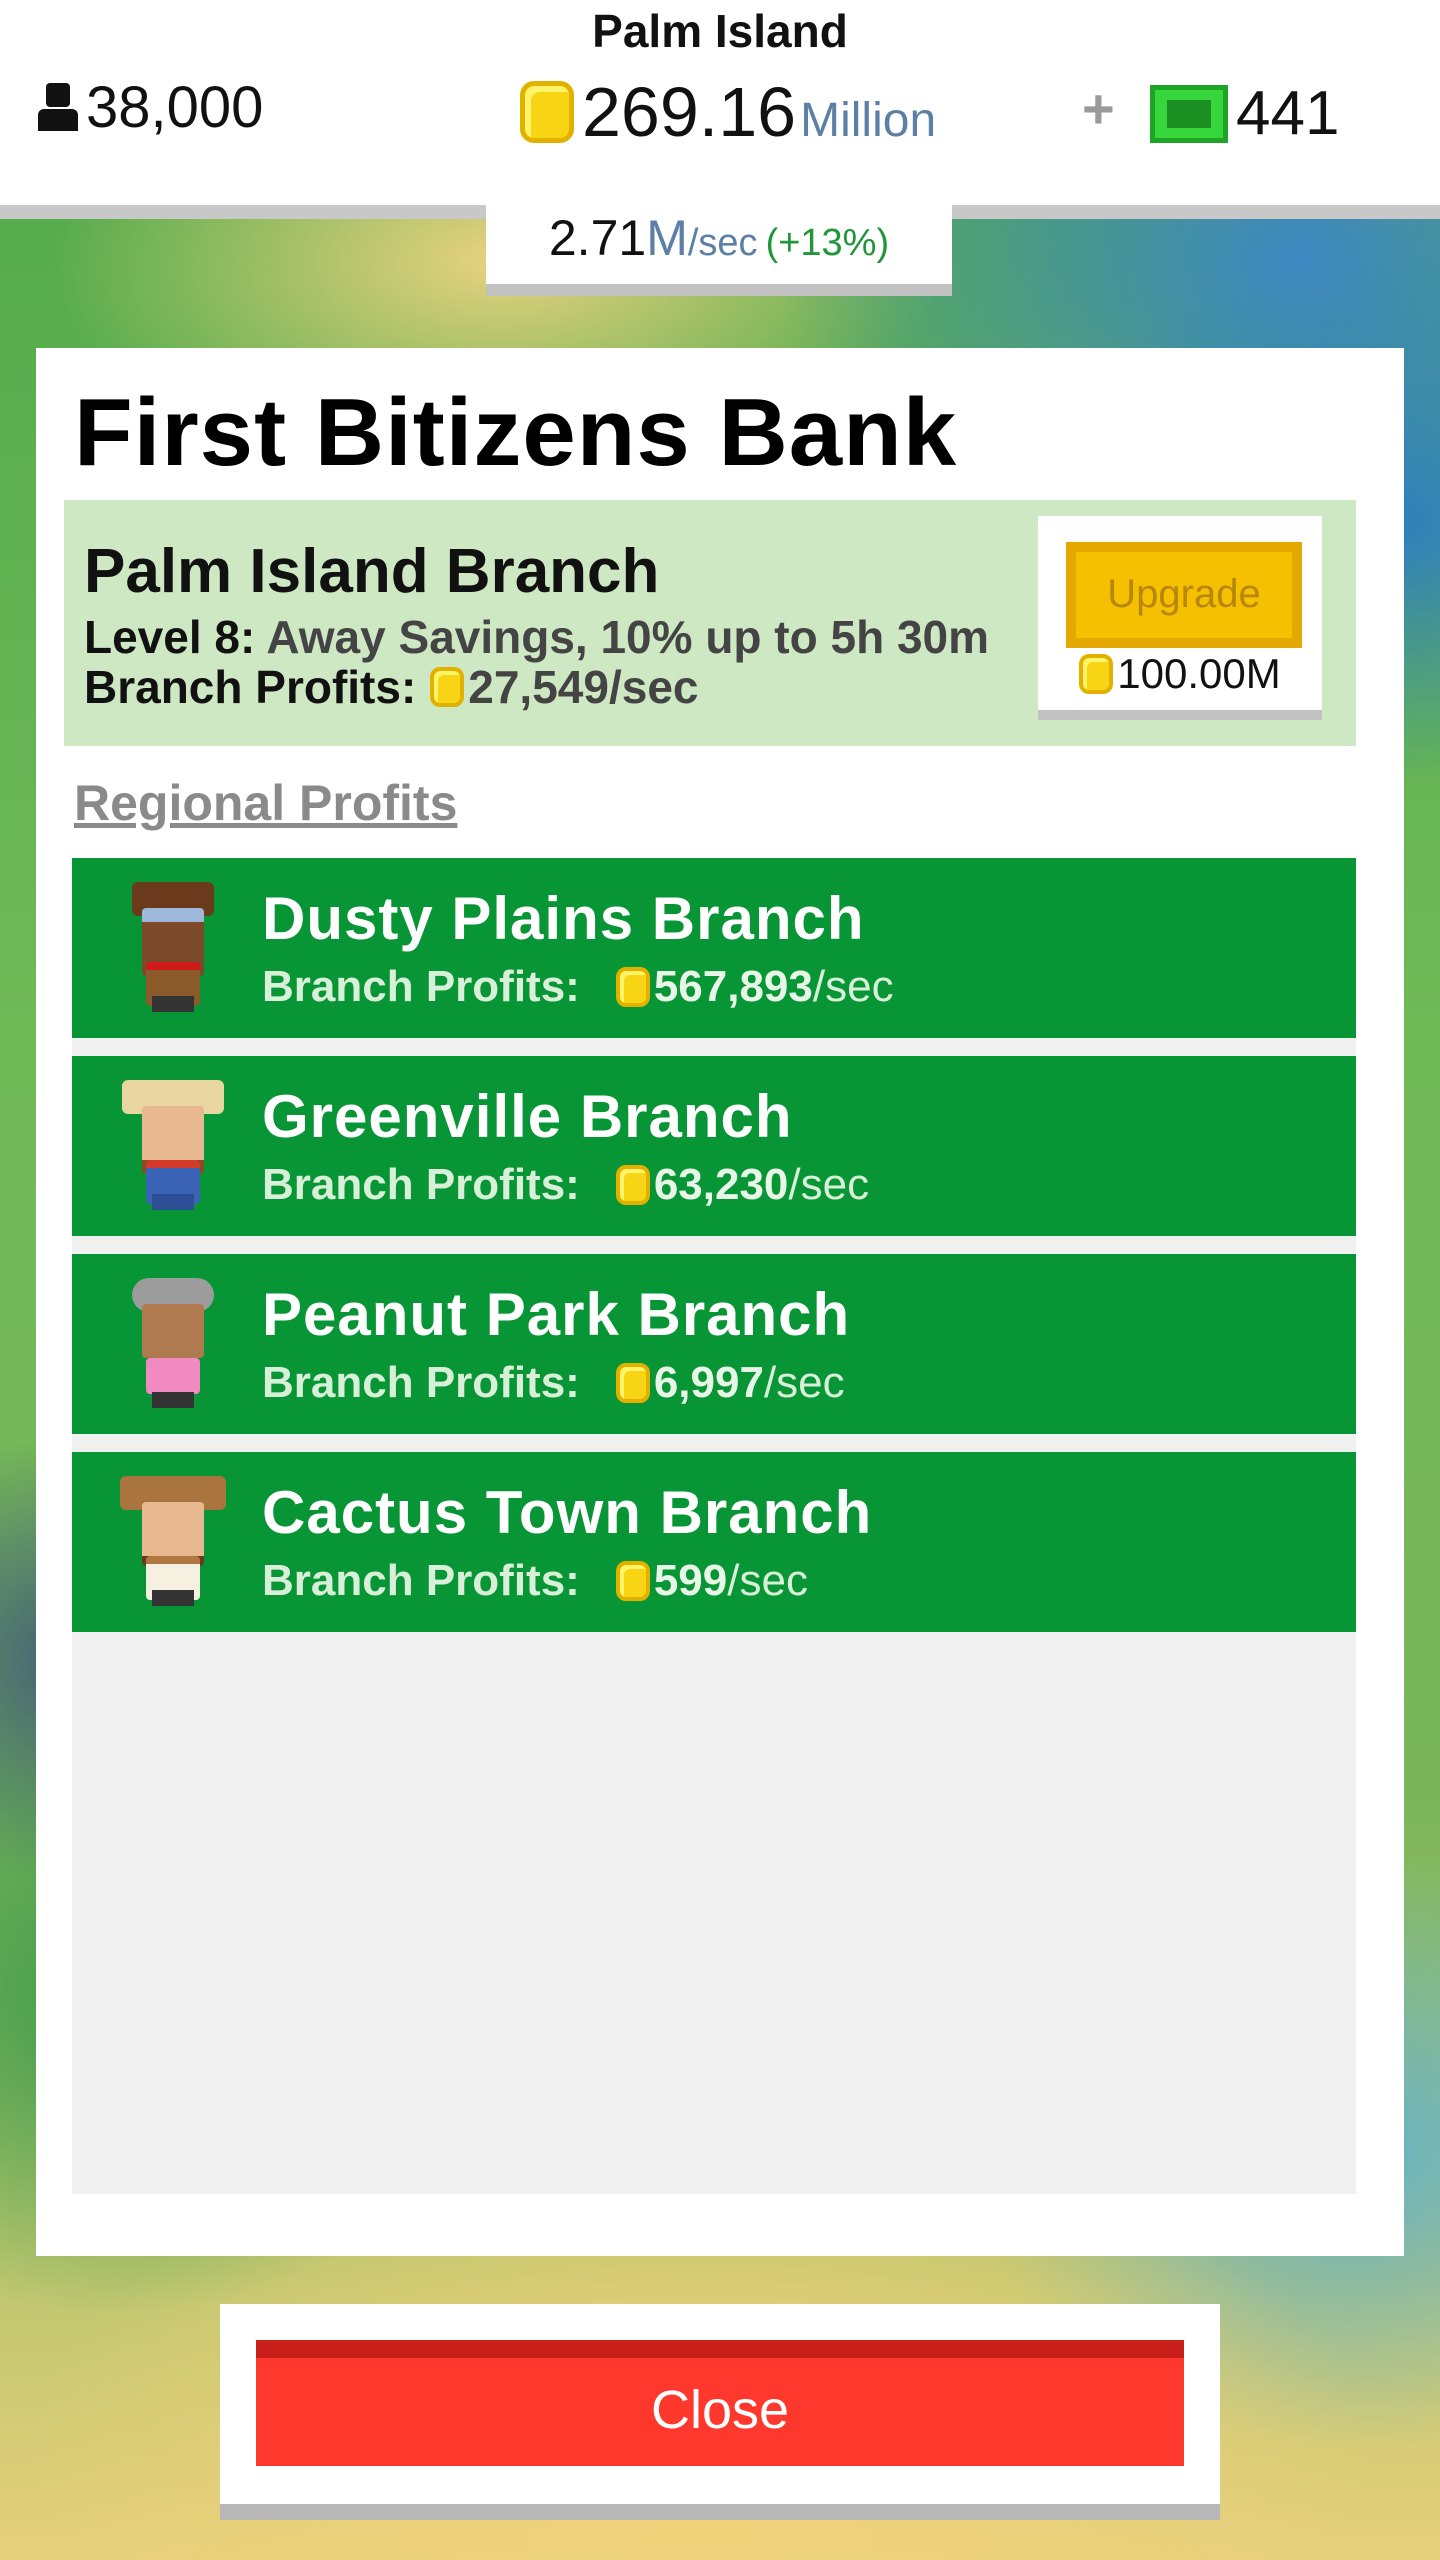  I want to click on regional-profits-heading: Regional Profits, so click(266, 803).